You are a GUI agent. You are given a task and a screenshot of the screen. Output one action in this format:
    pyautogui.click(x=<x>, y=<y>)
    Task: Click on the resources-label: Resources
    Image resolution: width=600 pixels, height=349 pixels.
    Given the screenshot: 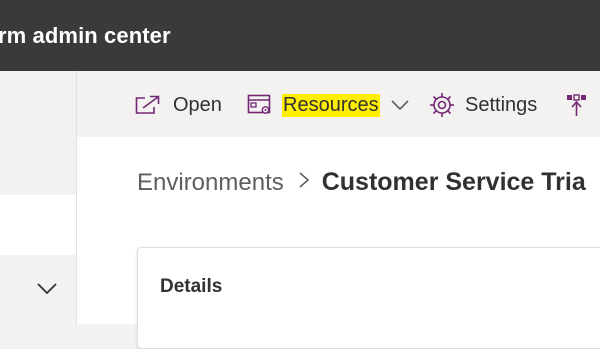 What is the action you would take?
    pyautogui.click(x=331, y=105)
    